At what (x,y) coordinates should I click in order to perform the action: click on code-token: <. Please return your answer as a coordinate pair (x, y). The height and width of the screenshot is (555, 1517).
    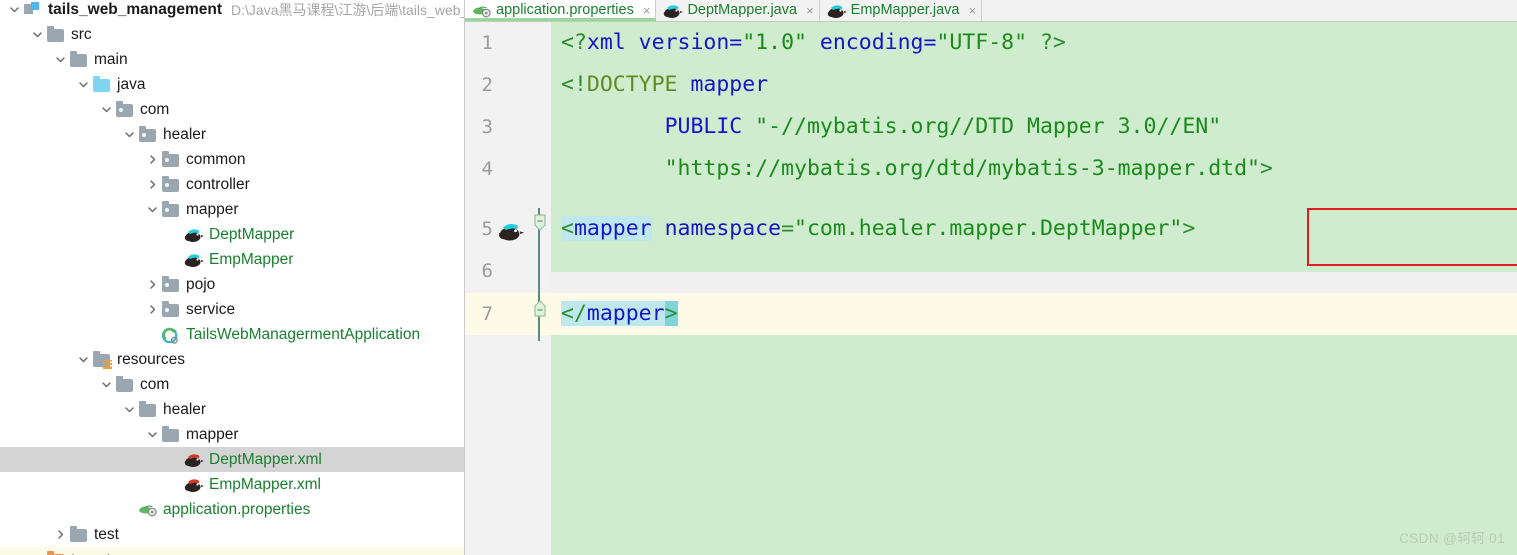
    Looking at the image, I should click on (567, 228).